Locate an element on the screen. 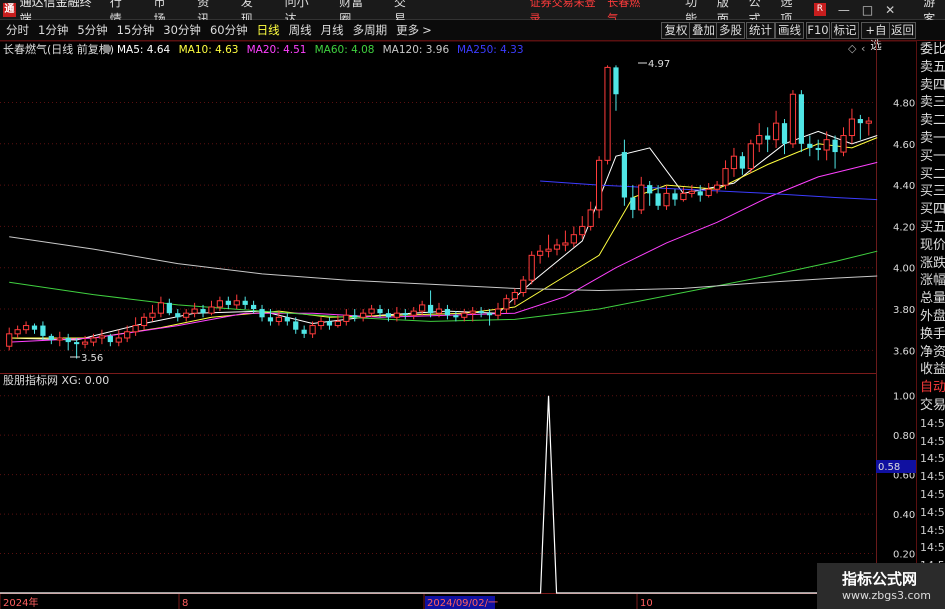 The width and height of the screenshot is (945, 609). minimize-icon: — is located at coordinates (844, 10).